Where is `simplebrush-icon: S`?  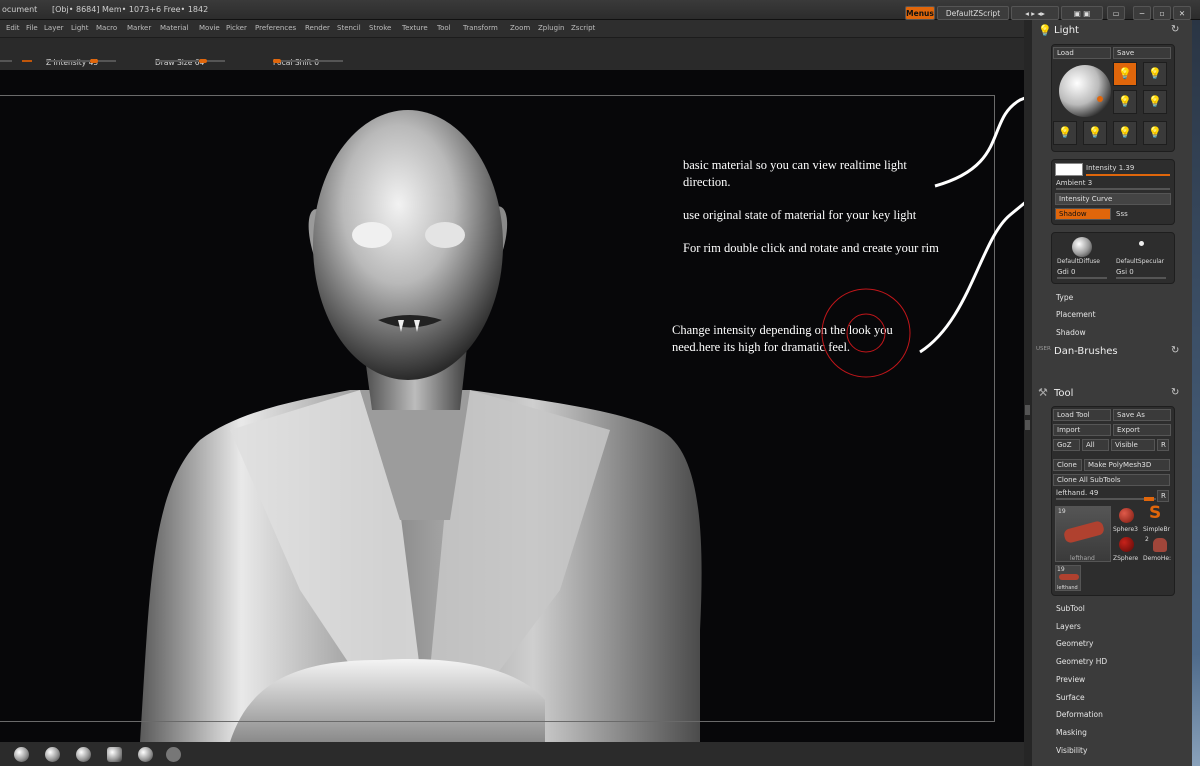 simplebrush-icon: S is located at coordinates (1155, 513).